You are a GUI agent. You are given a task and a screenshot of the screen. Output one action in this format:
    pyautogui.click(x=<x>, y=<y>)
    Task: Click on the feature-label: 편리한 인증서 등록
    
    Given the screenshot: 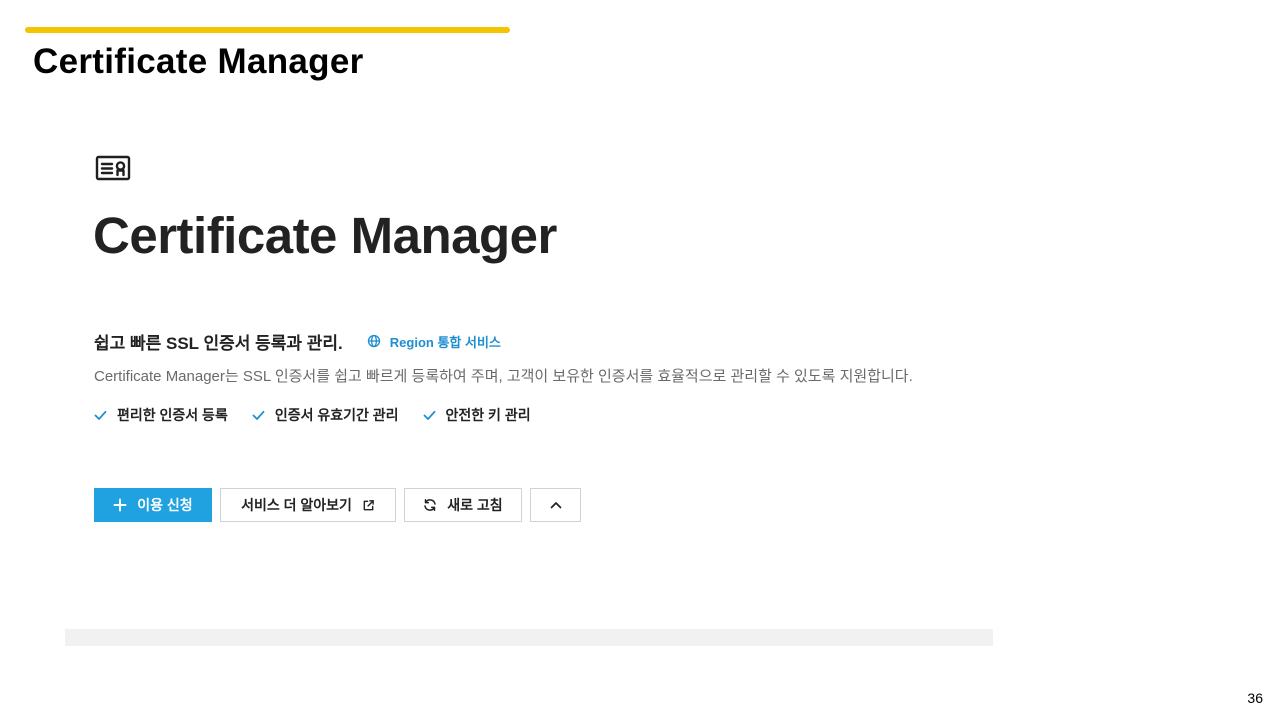 What is the action you would take?
    pyautogui.click(x=172, y=415)
    